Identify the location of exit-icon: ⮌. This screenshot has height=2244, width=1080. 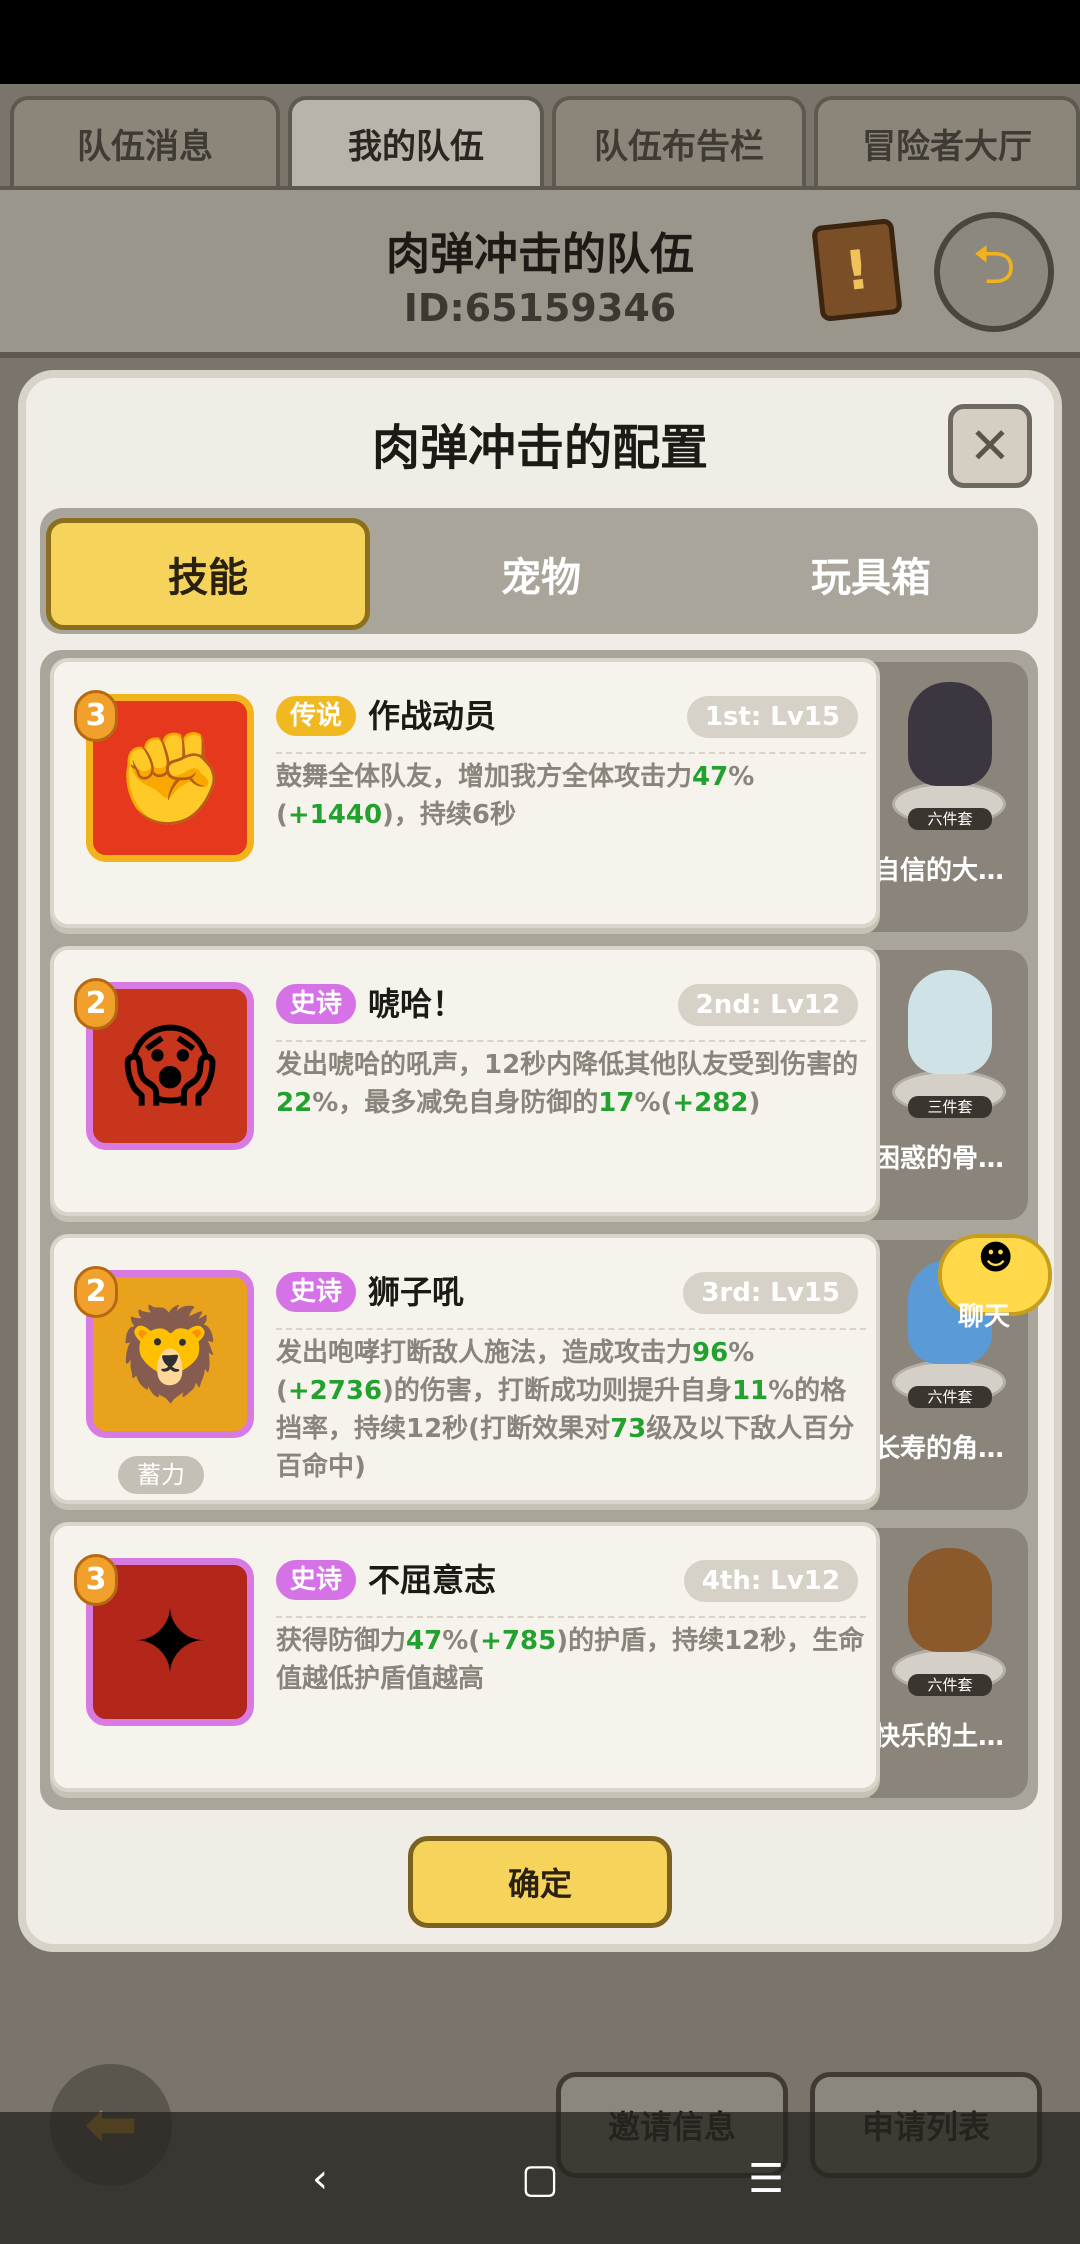
(994, 272).